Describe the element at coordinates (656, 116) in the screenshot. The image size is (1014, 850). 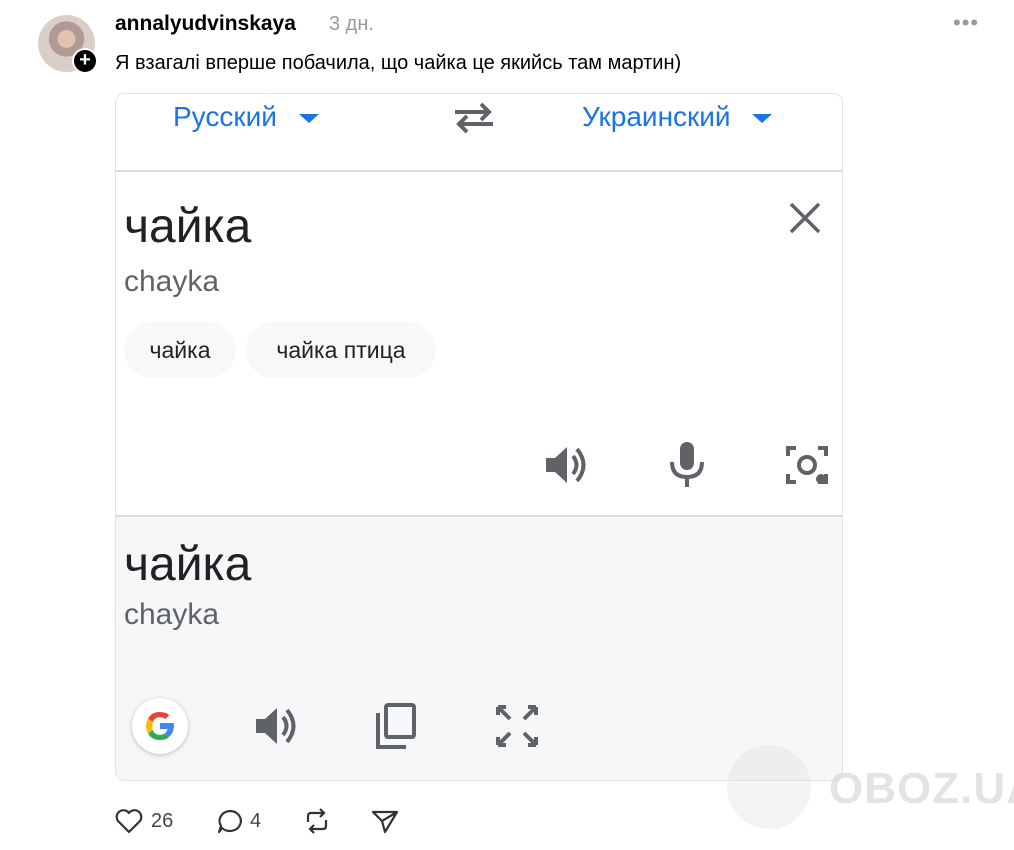
I see `target-language-label: Украинский` at that location.